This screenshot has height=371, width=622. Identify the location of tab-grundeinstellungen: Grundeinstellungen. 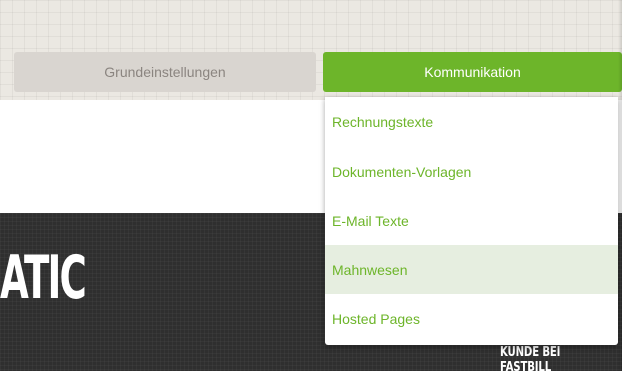
(165, 72).